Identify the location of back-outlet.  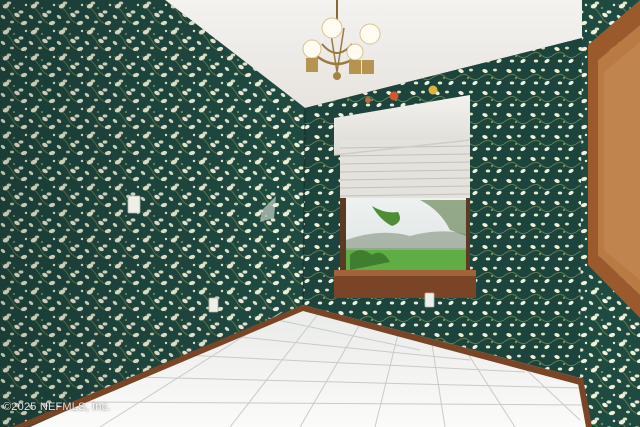
(429, 300).